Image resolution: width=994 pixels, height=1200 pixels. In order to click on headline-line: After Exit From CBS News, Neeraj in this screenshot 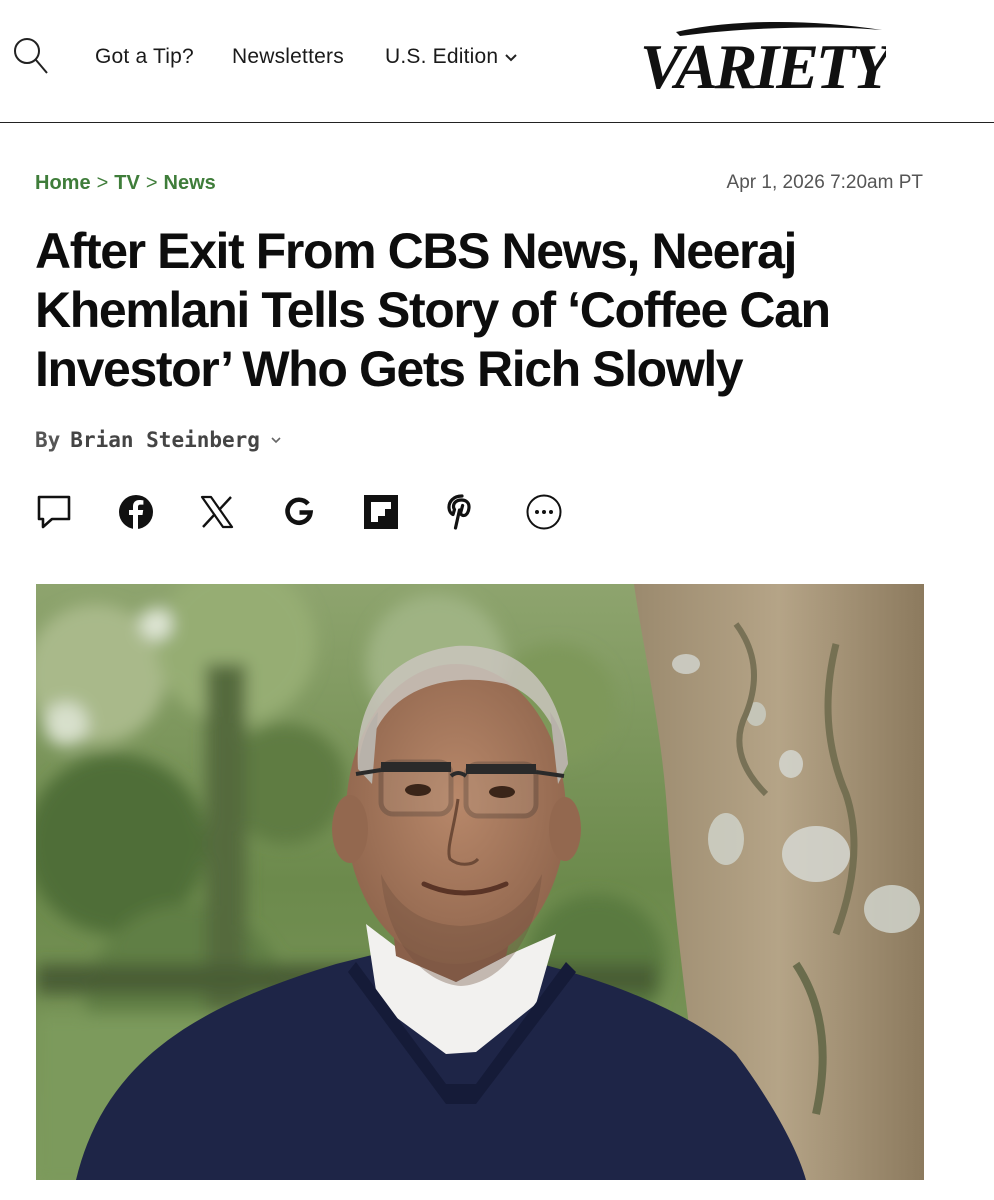, I will do `click(416, 251)`.